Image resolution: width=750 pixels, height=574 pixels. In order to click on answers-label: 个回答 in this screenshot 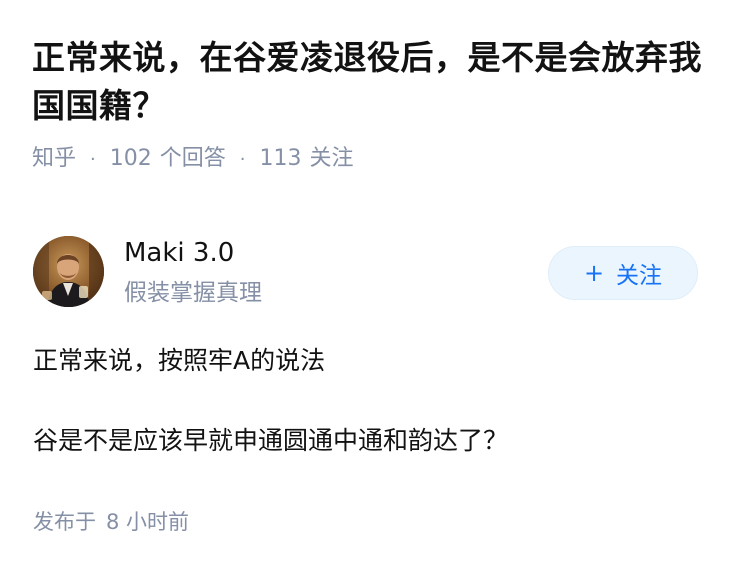, I will do `click(192, 158)`.